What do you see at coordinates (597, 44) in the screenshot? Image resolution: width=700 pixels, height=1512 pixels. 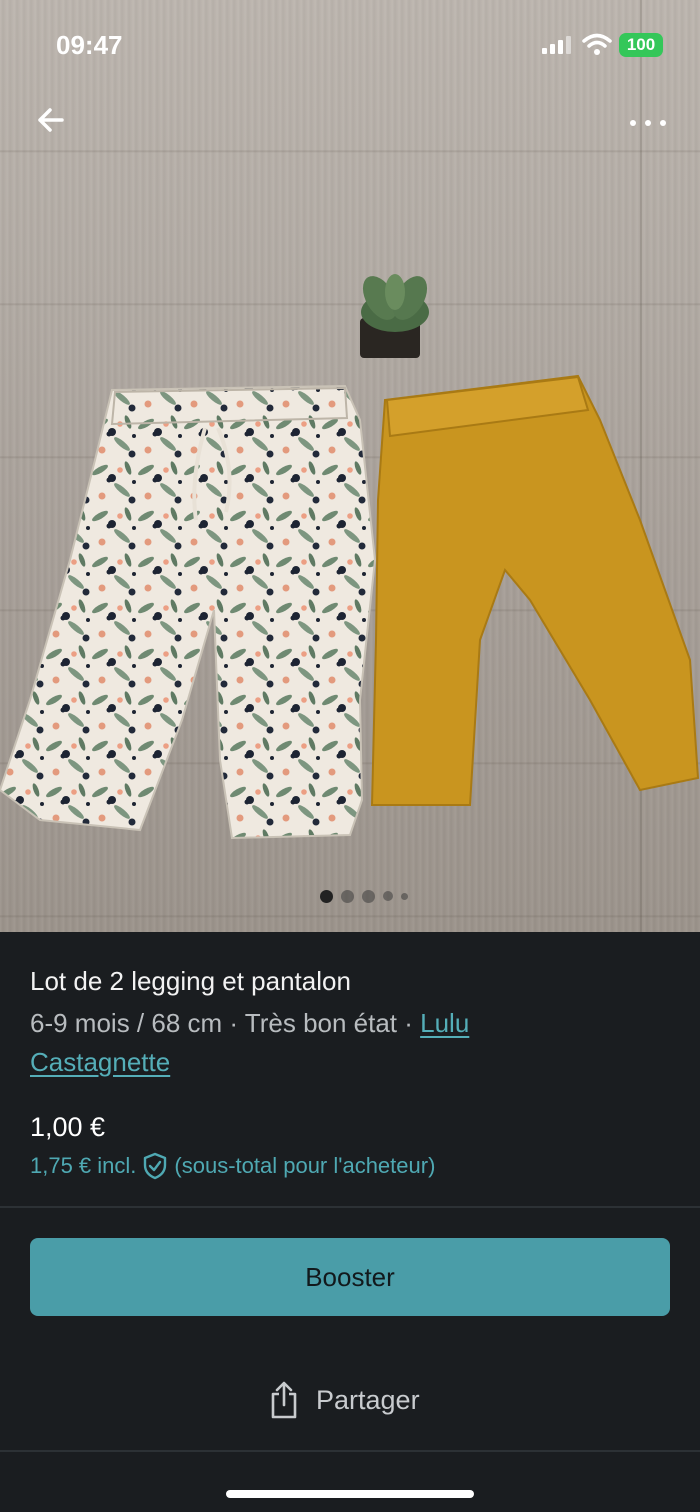 I see `wifi-icon` at bounding box center [597, 44].